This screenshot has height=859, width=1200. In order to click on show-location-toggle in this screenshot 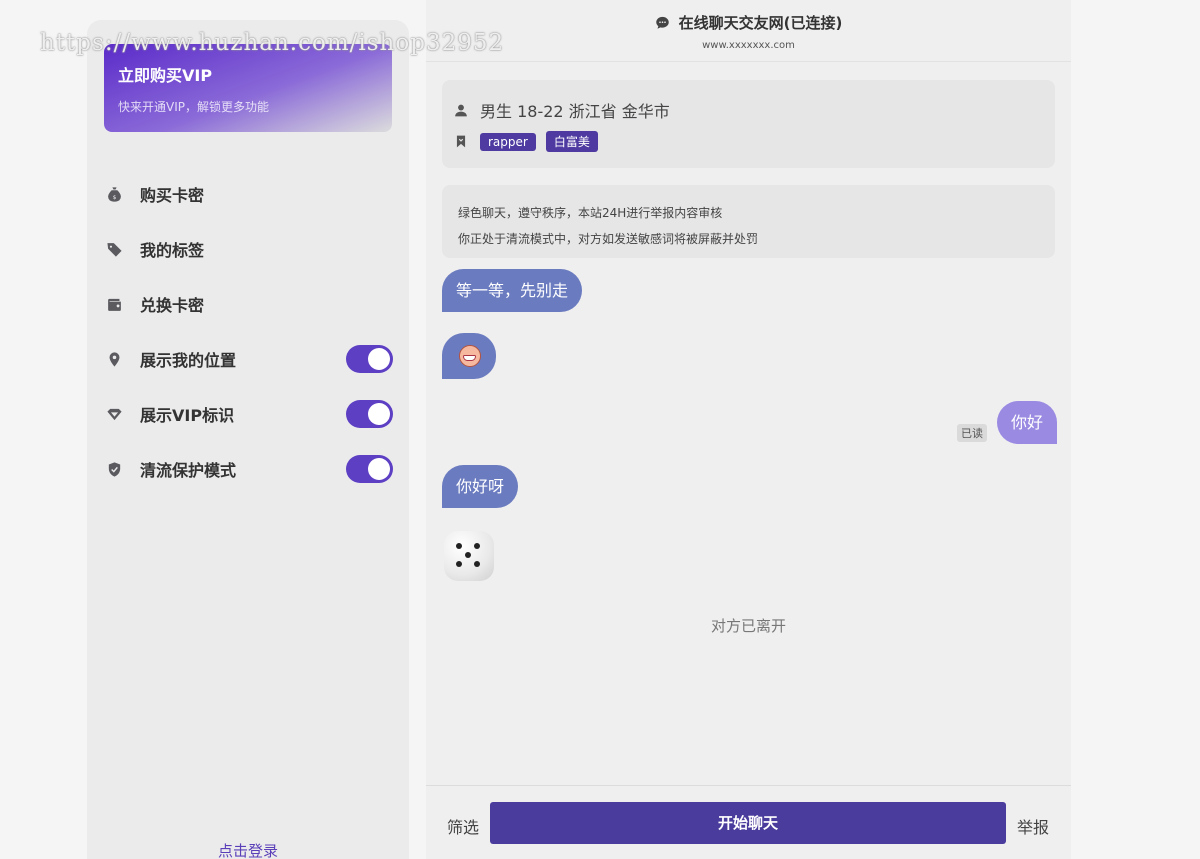, I will do `click(369, 359)`.